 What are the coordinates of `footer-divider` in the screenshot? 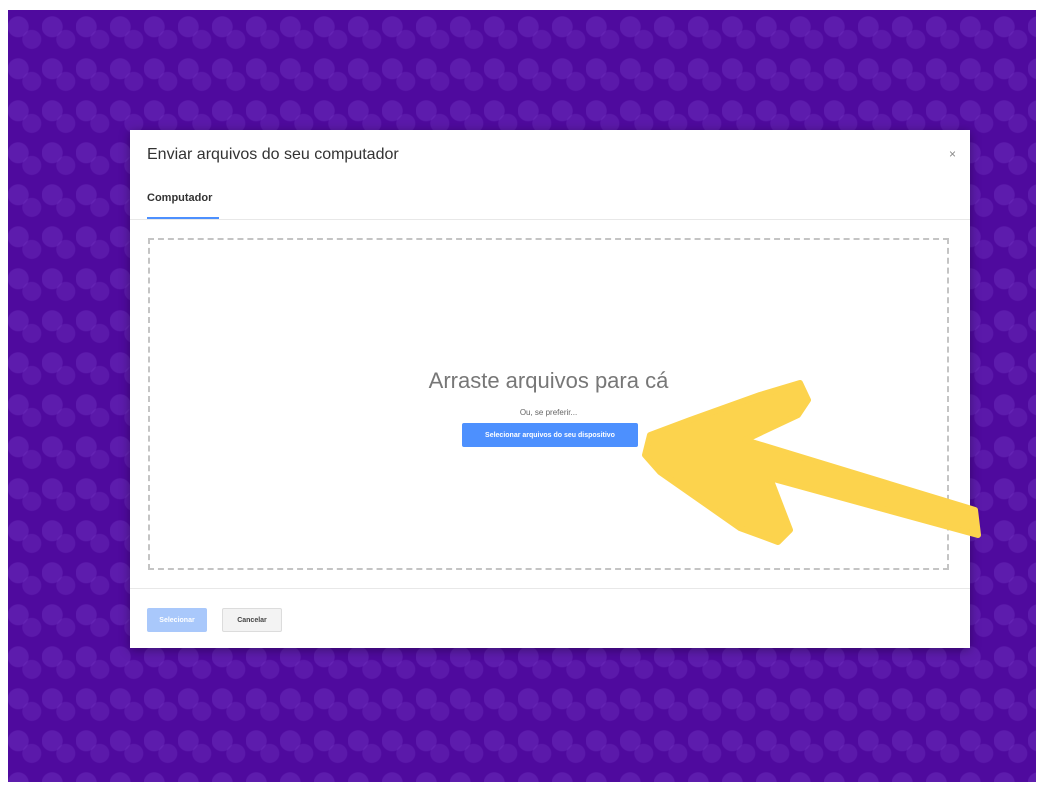 It's located at (550, 588).